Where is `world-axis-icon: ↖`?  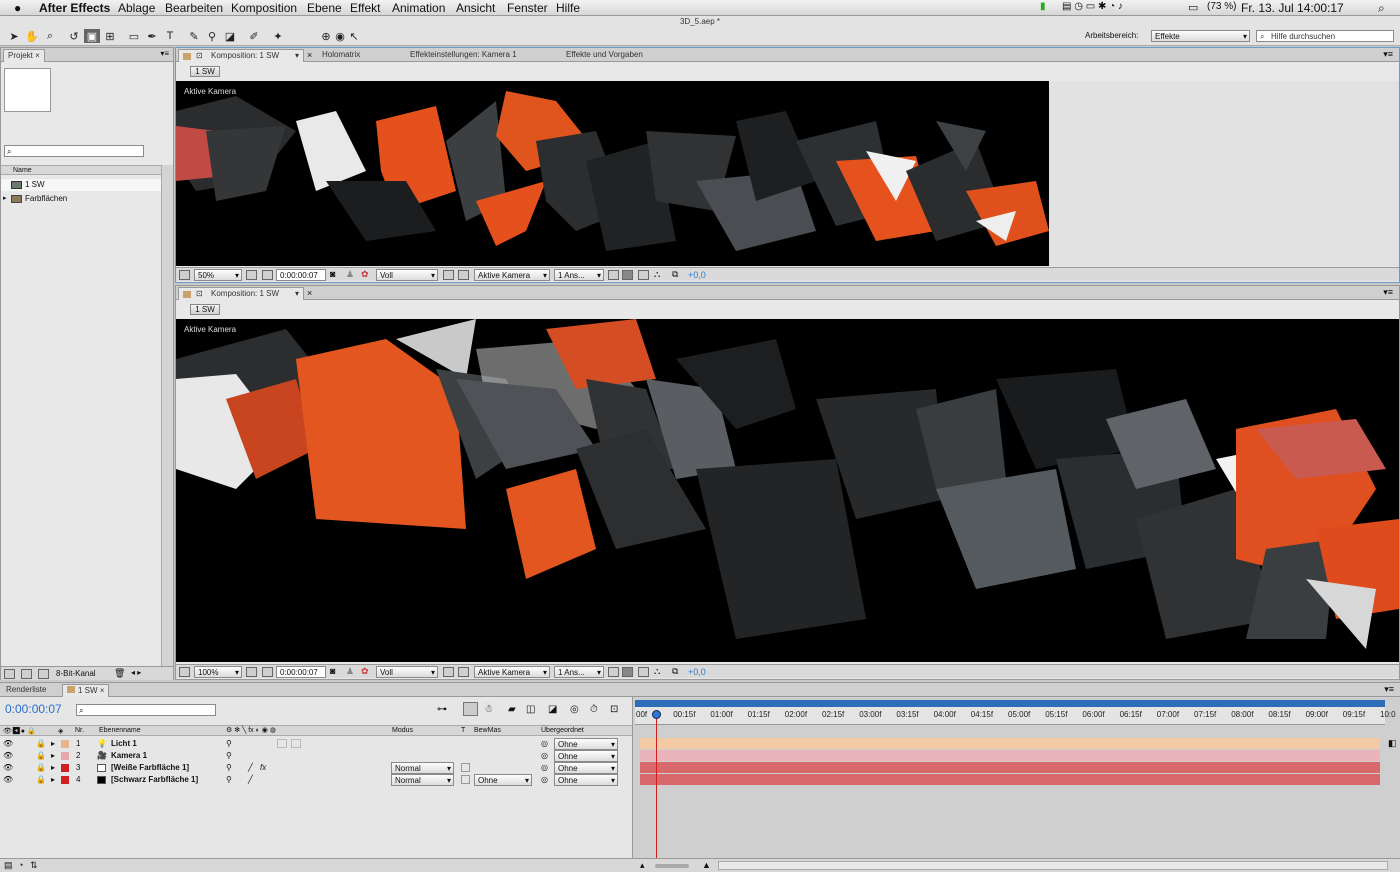 world-axis-icon: ↖ is located at coordinates (354, 36).